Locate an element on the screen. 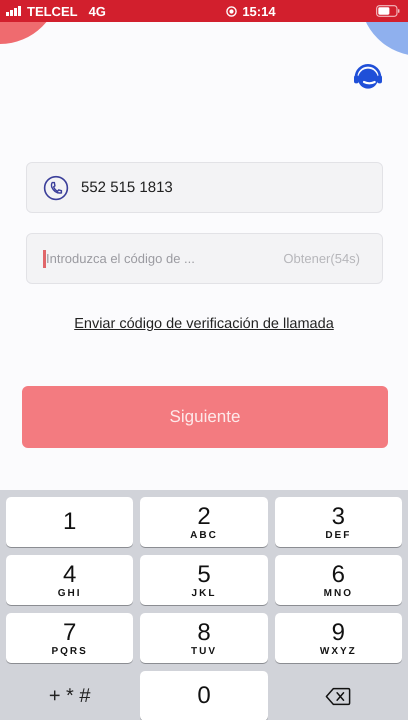 The height and width of the screenshot is (720, 408). keypad-key: 8 TUV is located at coordinates (204, 638).